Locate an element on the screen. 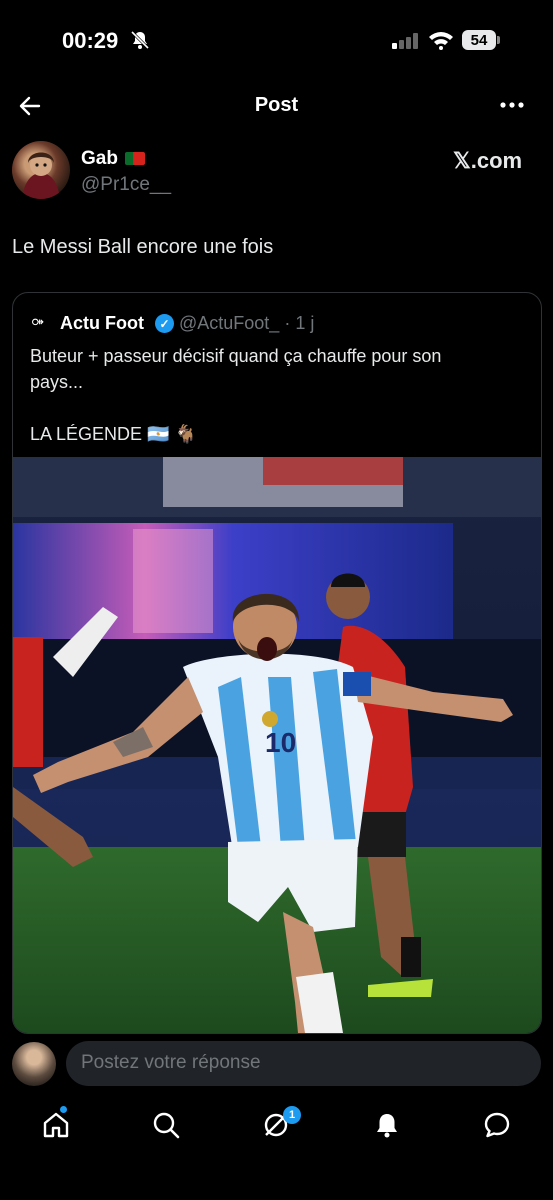 The width and height of the screenshot is (553, 1200). portugal-flag-emoji is located at coordinates (135, 158).